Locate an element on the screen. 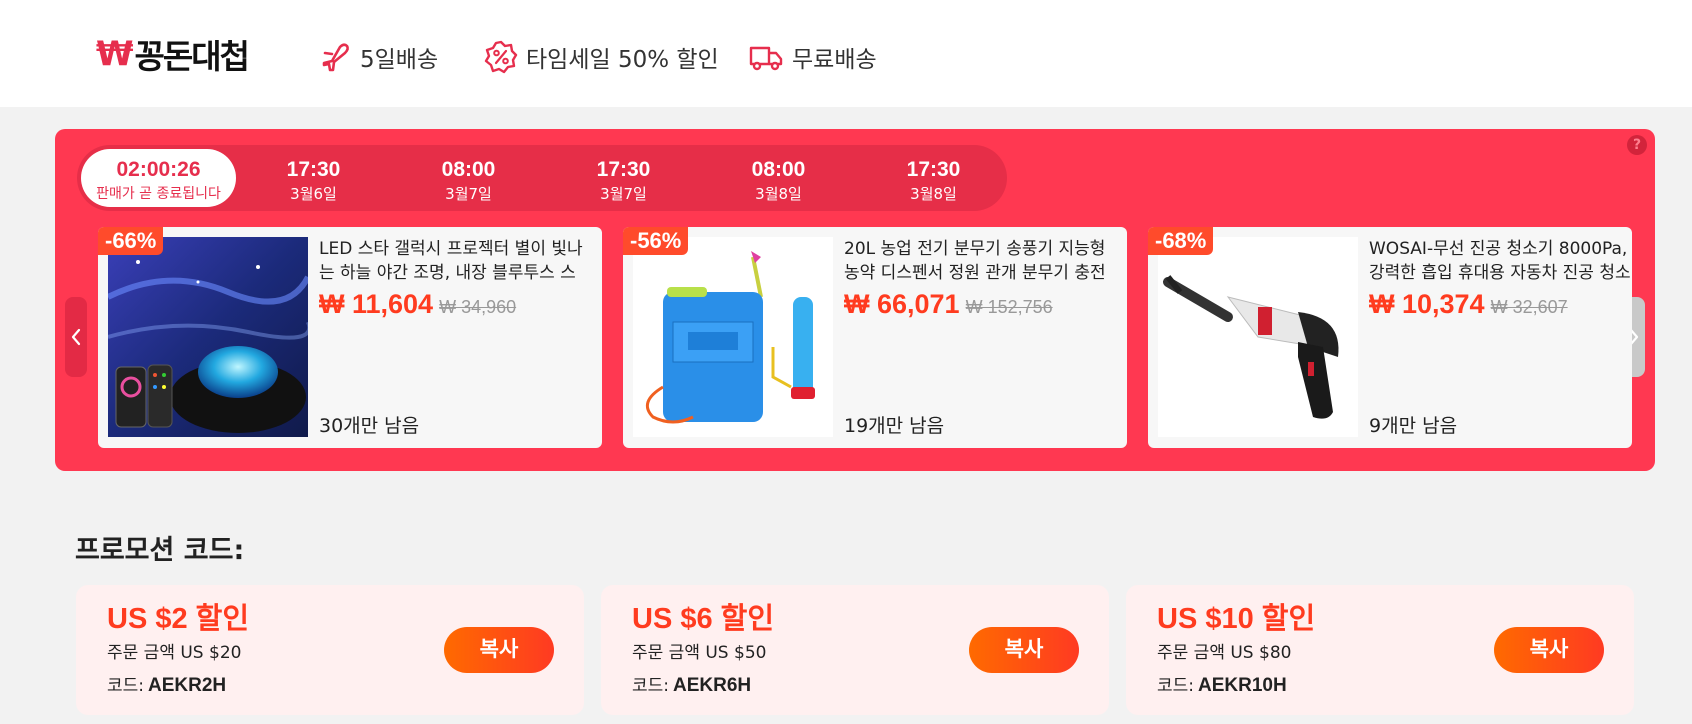  time-slot: 17:30 3월7일 is located at coordinates (623, 178).